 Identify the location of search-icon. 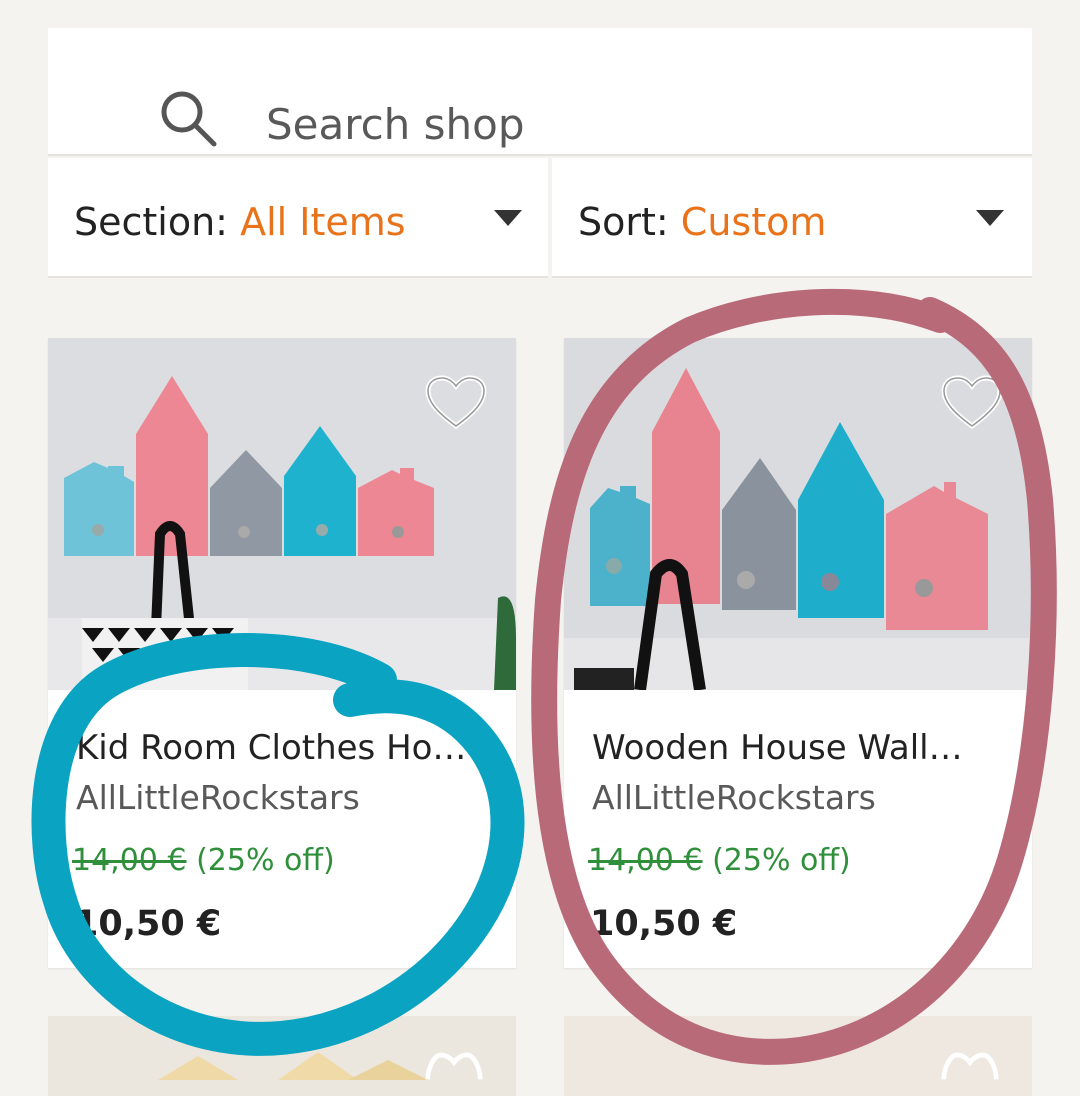
(190, 122).